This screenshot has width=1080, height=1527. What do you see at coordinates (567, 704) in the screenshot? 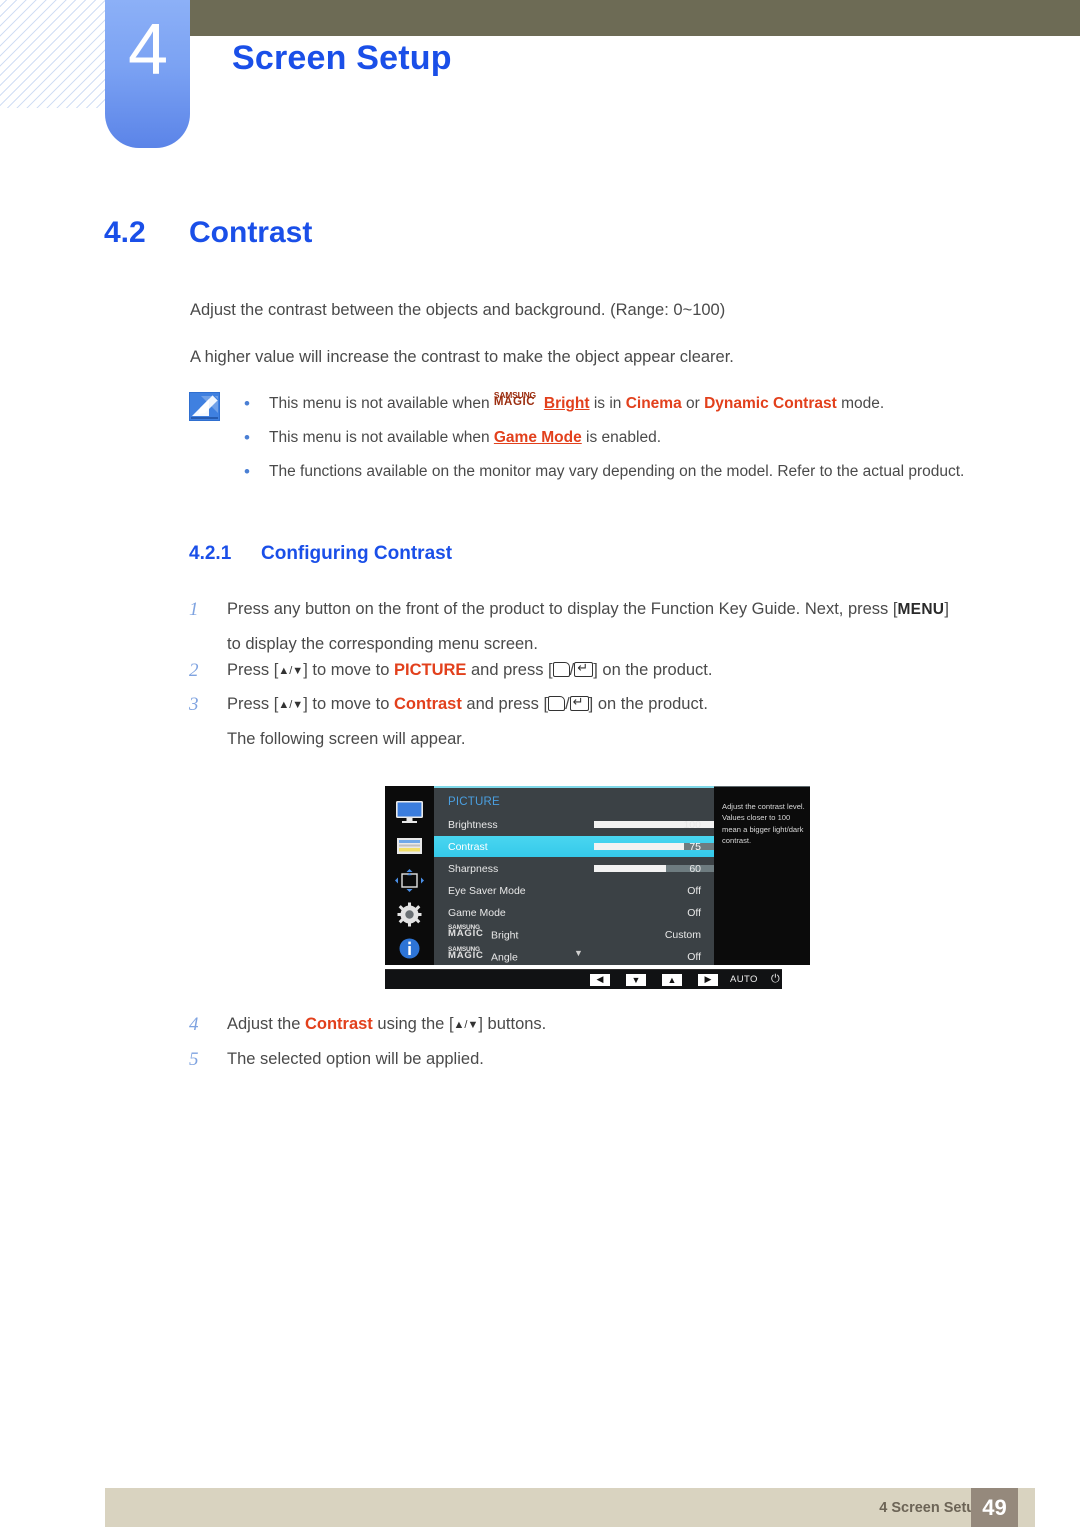
I see `slash-2: /` at bounding box center [567, 704].